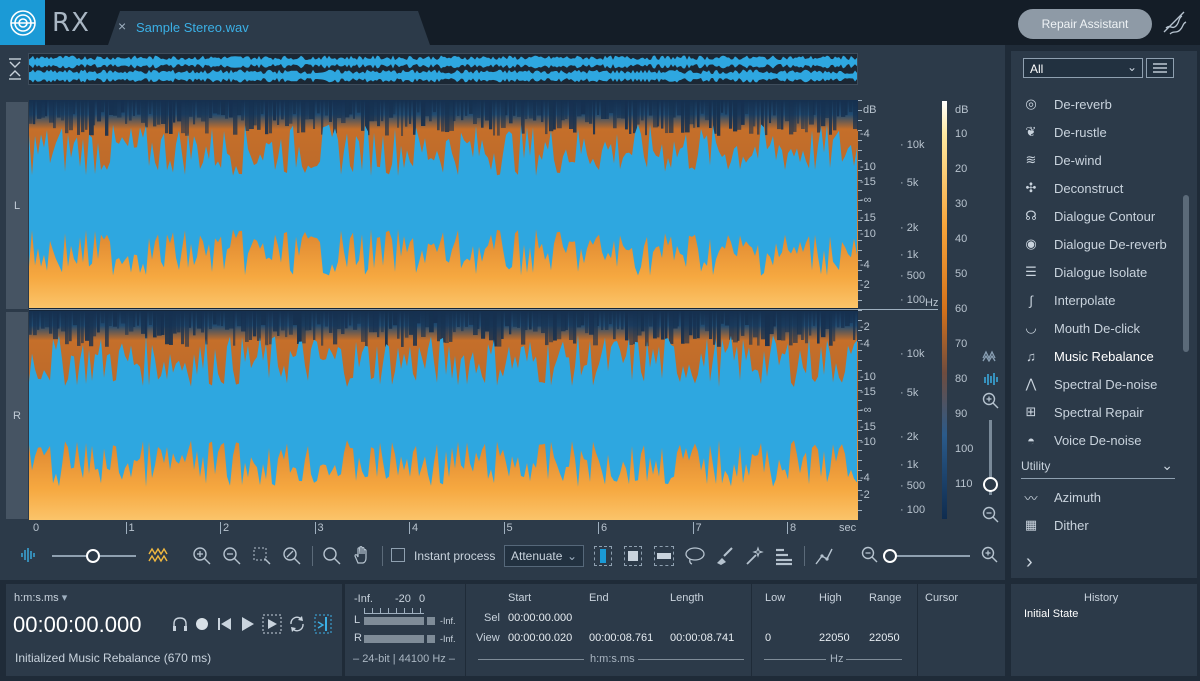  What do you see at coordinates (122, 26) in the screenshot?
I see `close-icon: ×` at bounding box center [122, 26].